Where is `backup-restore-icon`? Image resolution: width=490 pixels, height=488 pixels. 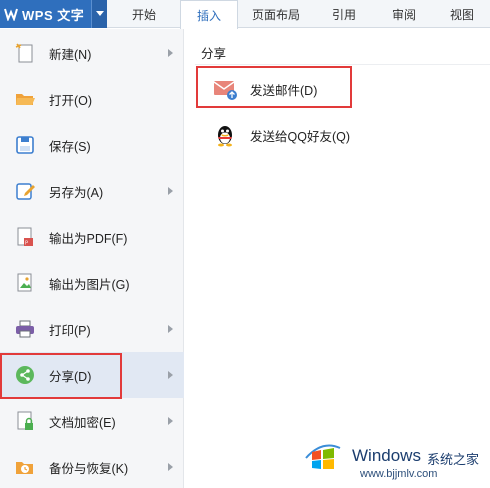
backup-restore-icon is located at coordinates (25, 467).